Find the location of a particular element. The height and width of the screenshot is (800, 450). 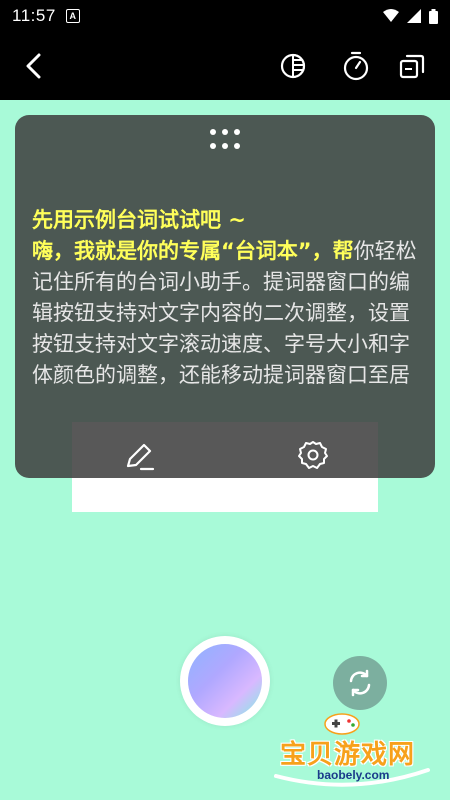

back-arrow-icon is located at coordinates (34, 66).